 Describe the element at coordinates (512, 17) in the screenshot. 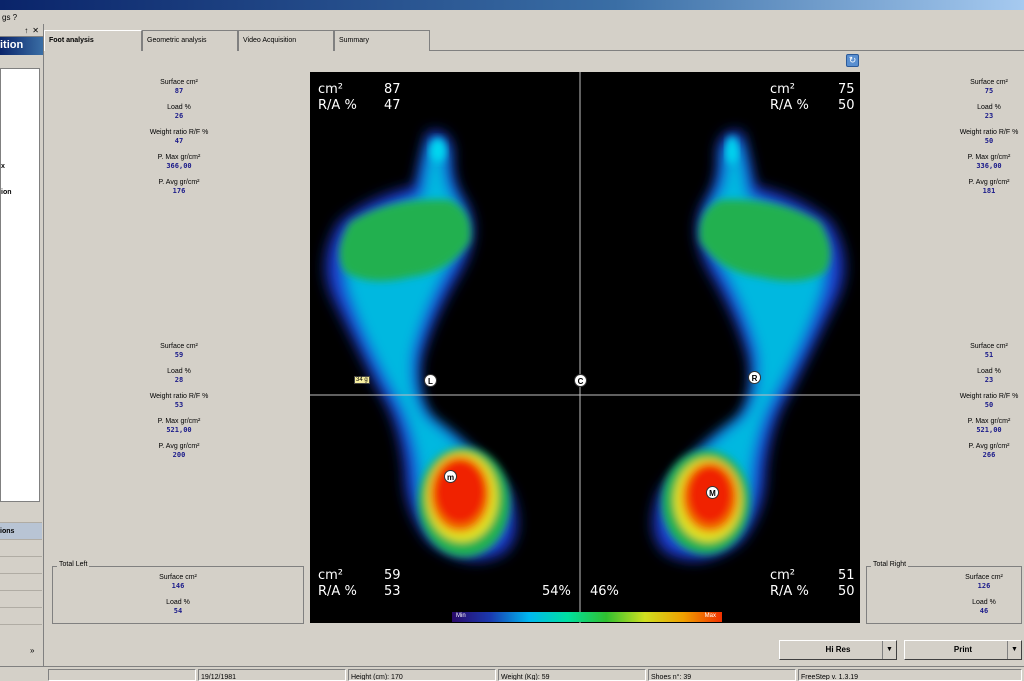

I see `menu-bar: gs ?` at that location.